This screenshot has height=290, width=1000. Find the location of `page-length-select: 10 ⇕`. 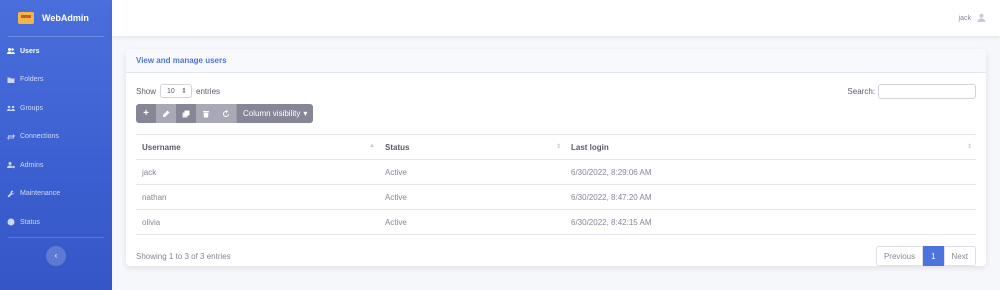

page-length-select: 10 ⇕ is located at coordinates (176, 91).